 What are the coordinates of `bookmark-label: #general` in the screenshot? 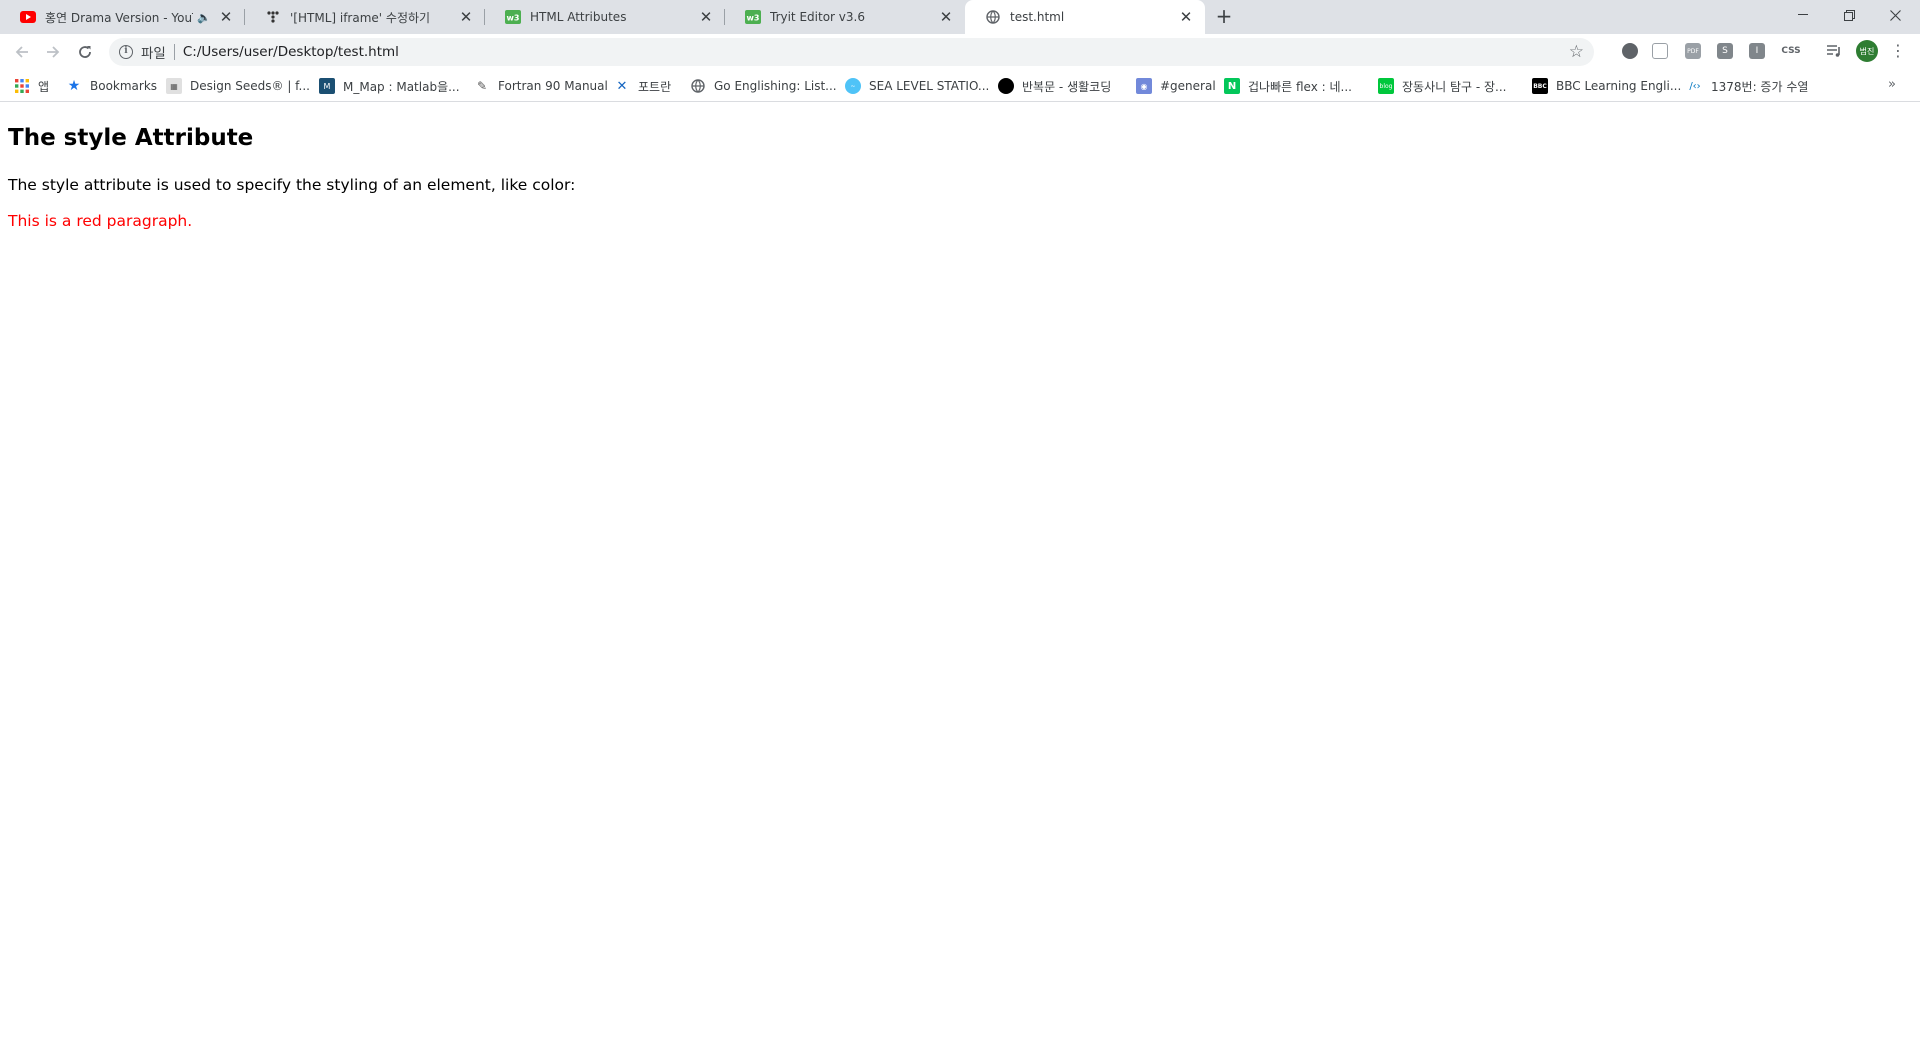 It's located at (1188, 86).